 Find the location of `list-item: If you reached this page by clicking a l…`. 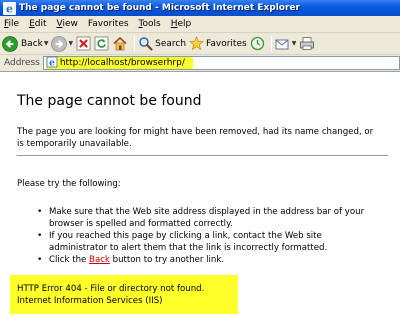

list-item: If you reached this page by clicking a l… is located at coordinates (211, 242).